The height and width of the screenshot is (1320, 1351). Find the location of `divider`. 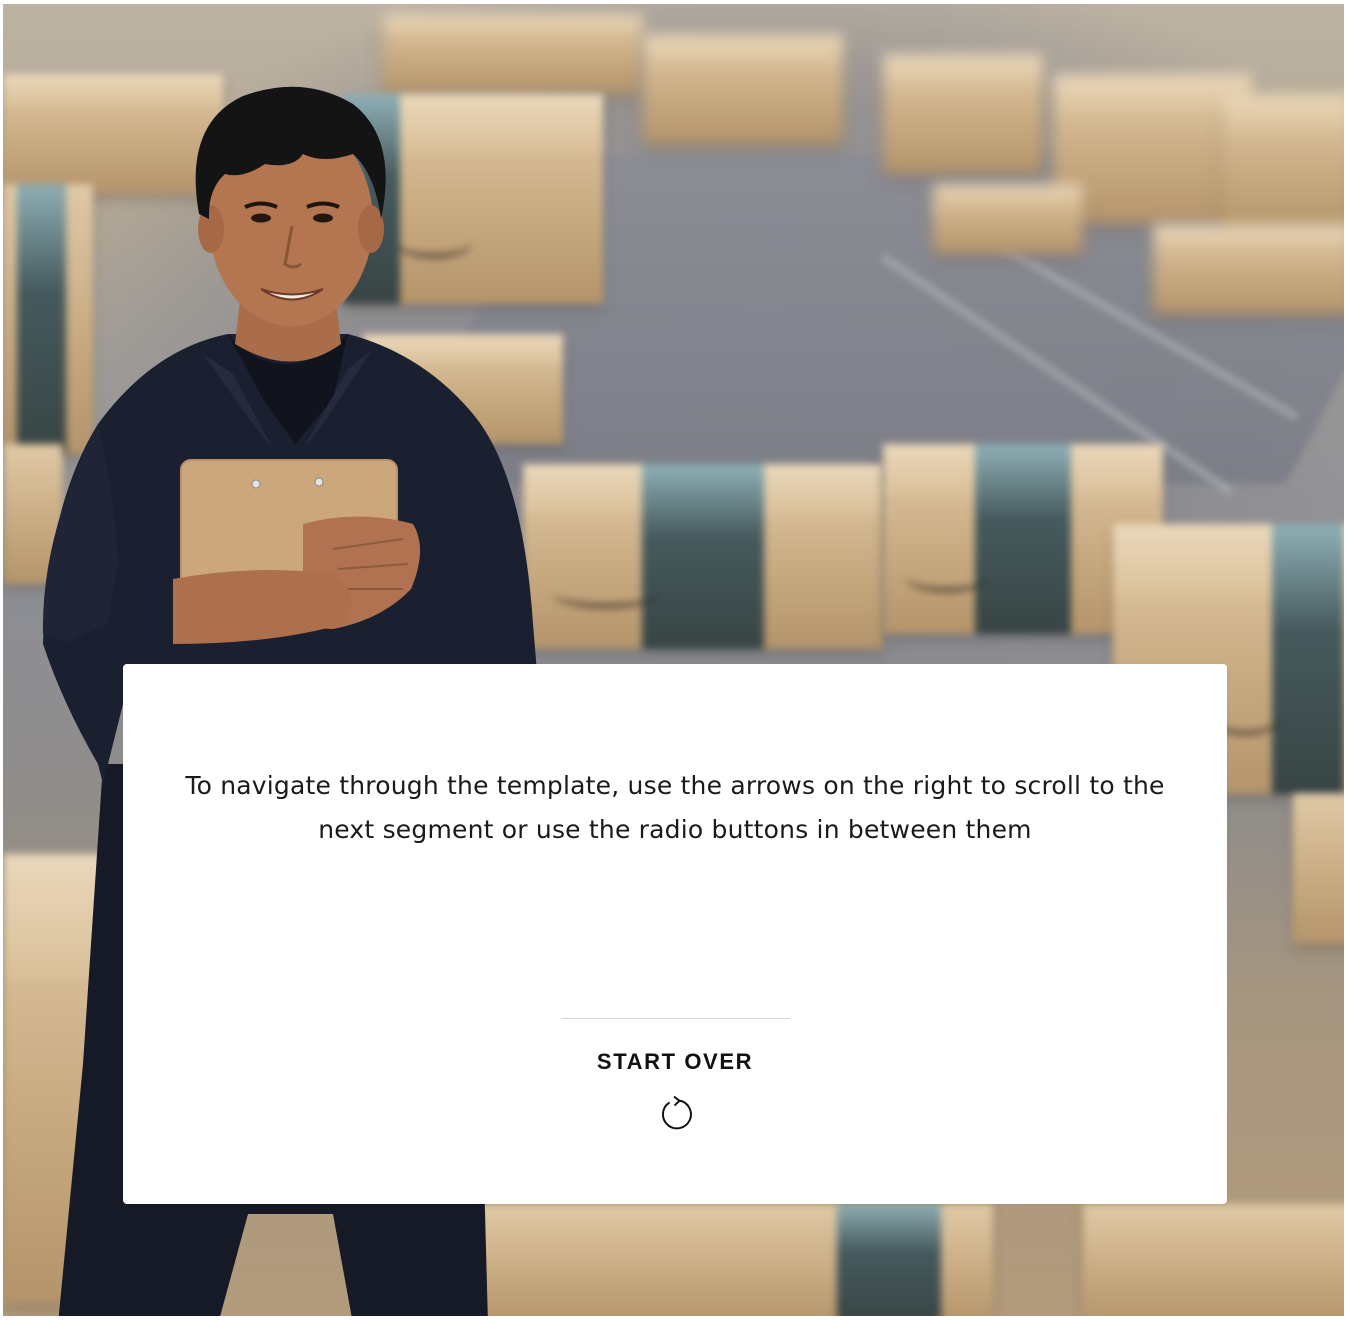

divider is located at coordinates (675, 1018).